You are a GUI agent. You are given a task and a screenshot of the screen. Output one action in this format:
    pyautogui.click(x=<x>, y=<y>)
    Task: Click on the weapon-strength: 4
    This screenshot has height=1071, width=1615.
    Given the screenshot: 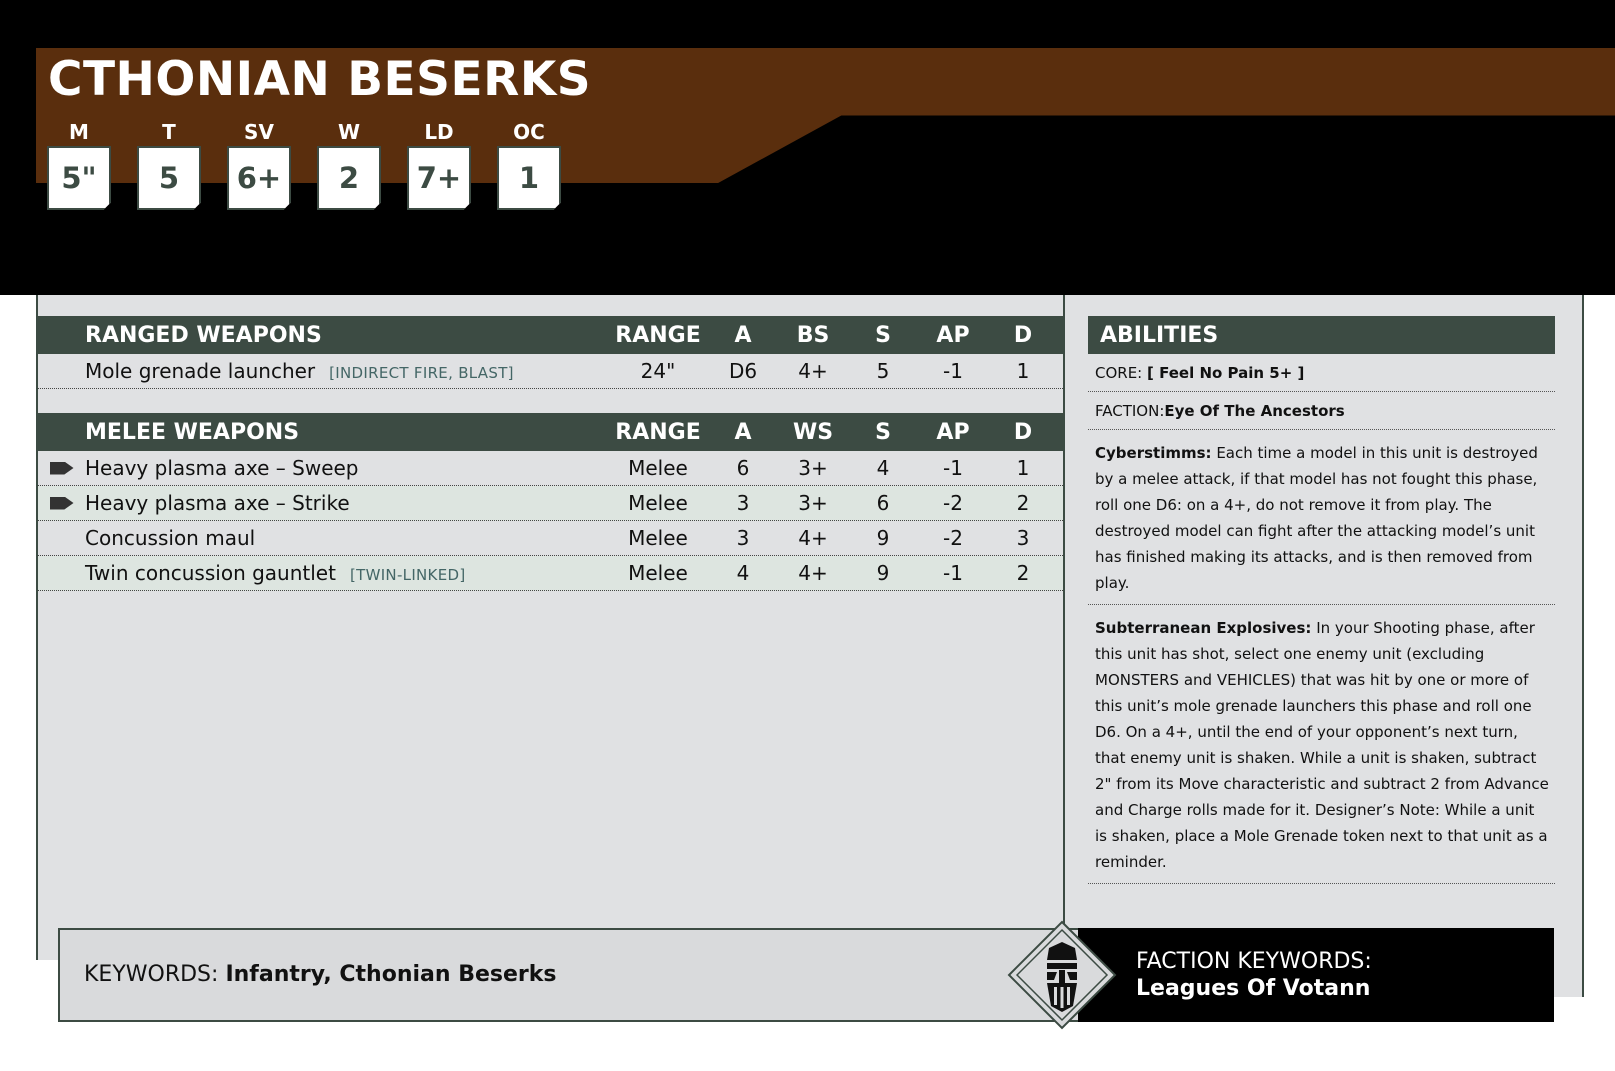 What is the action you would take?
    pyautogui.click(x=883, y=468)
    